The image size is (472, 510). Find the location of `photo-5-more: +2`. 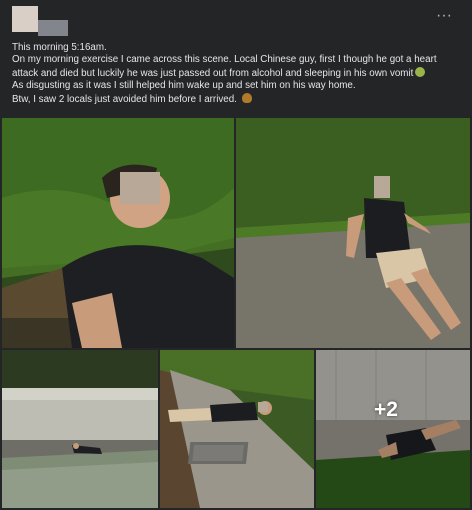

photo-5-more: +2 is located at coordinates (393, 429).